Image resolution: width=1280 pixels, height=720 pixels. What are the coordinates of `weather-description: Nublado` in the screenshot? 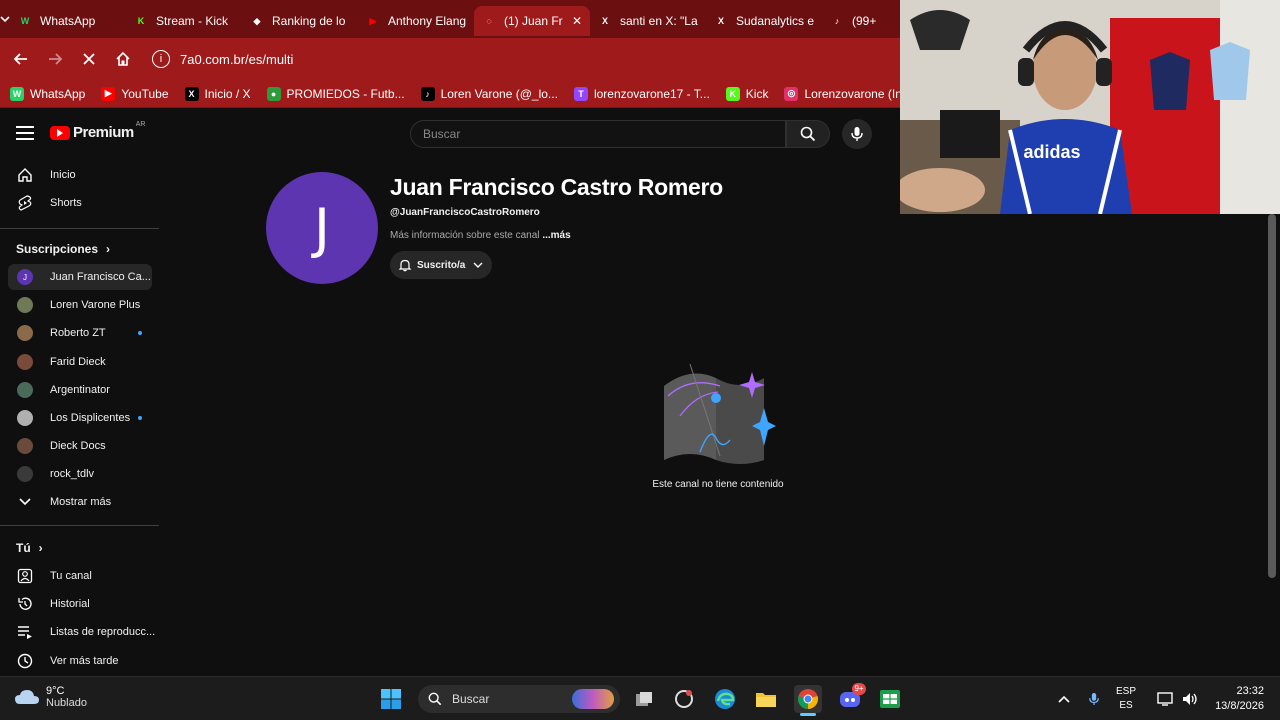 It's located at (66, 703).